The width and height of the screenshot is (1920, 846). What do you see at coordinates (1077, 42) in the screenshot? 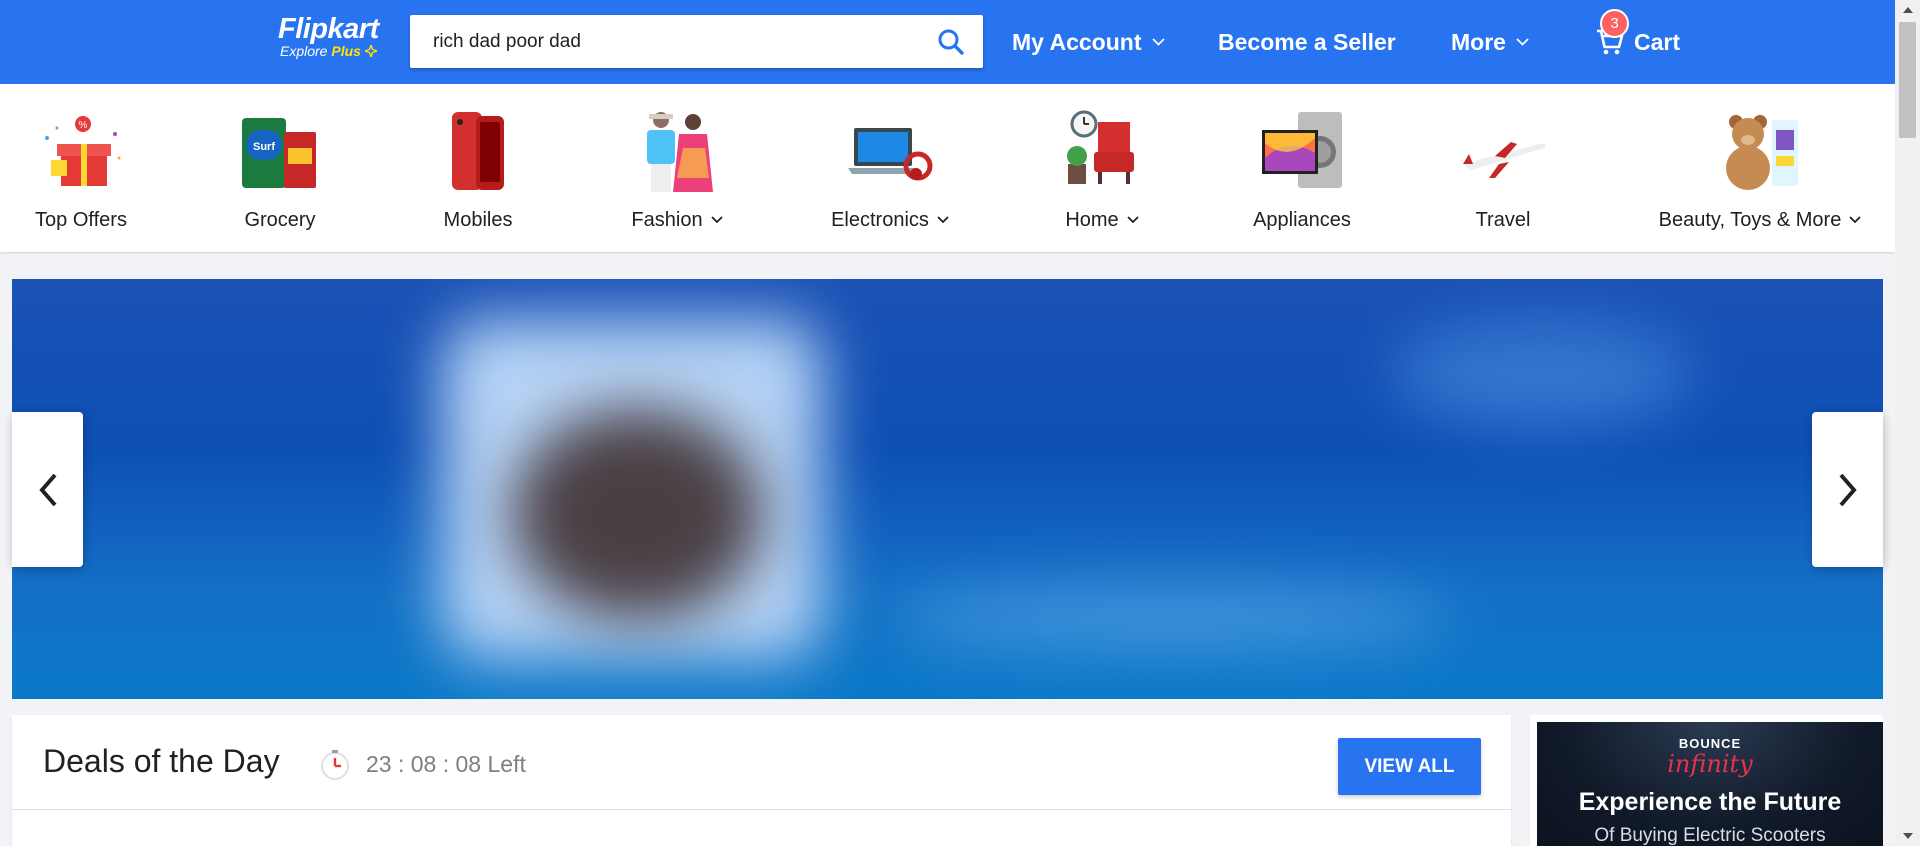
I see `my-account-label: My Account` at bounding box center [1077, 42].